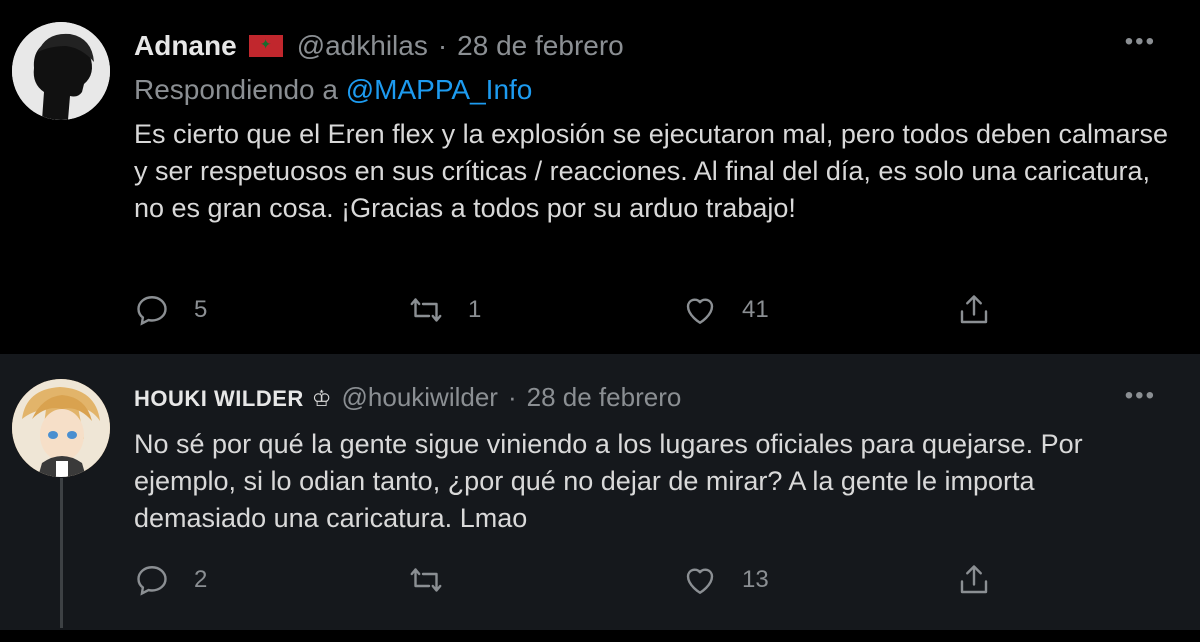 The width and height of the screenshot is (1200, 642). I want to click on thread-connector-line, so click(61, 553).